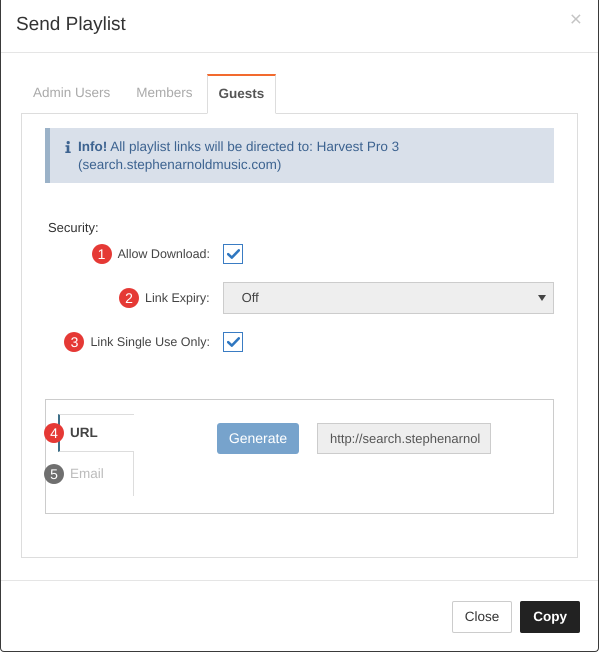 This screenshot has height=654, width=600. What do you see at coordinates (96, 433) in the screenshot?
I see `side-tab: URL` at bounding box center [96, 433].